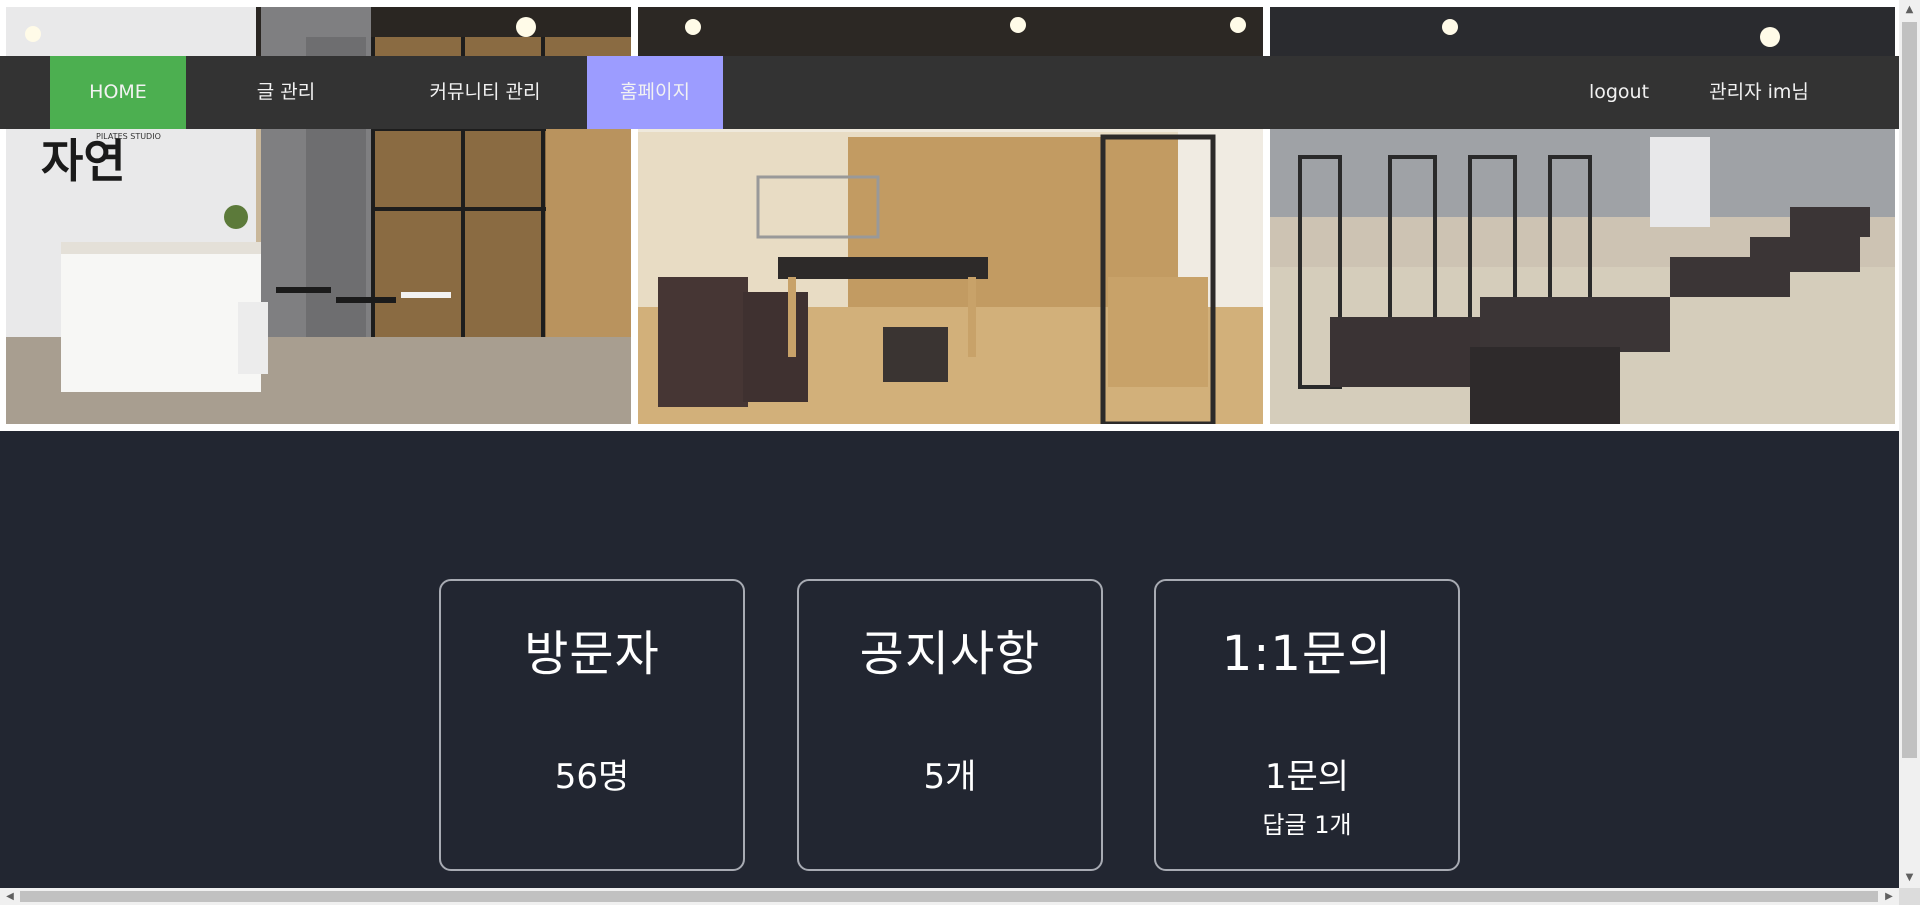 The width and height of the screenshot is (1920, 905). I want to click on vertical-scrollbar: ▲ ▼, so click(1909, 444).